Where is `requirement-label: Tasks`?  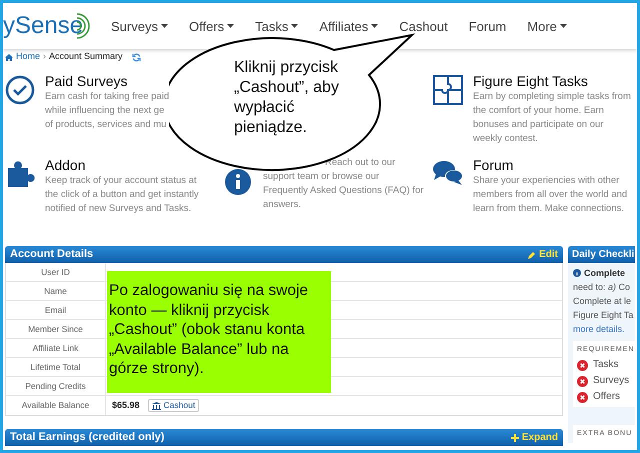
requirement-label: Tasks is located at coordinates (606, 365).